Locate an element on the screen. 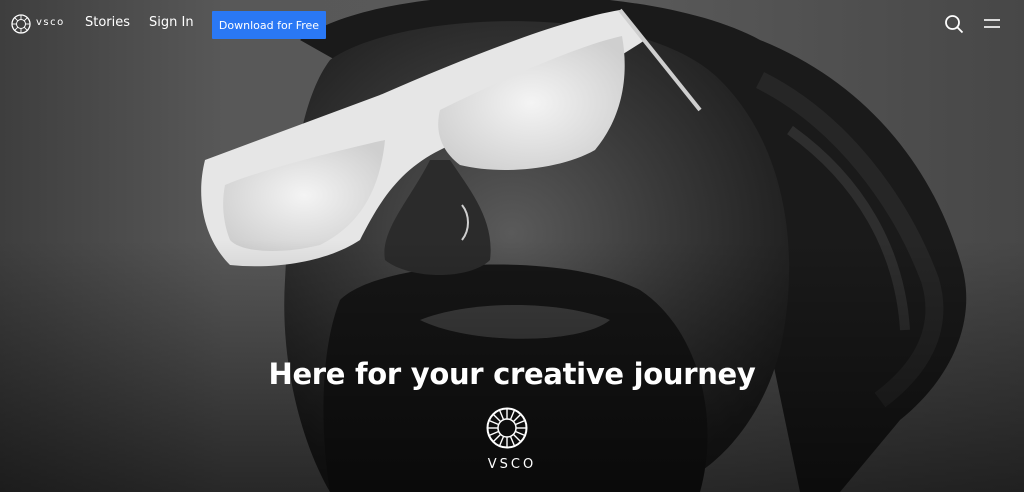 The image size is (1024, 492). nav-link-sign-in: Sign In is located at coordinates (171, 22).